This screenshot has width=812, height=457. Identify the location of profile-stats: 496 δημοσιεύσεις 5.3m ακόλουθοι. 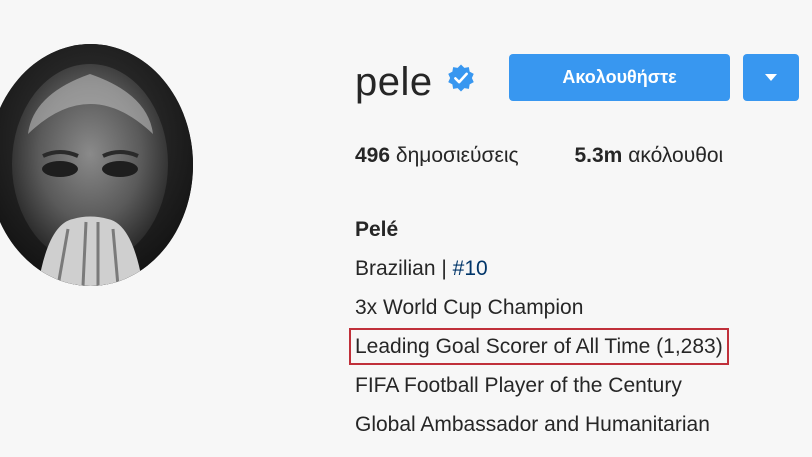
(564, 156).